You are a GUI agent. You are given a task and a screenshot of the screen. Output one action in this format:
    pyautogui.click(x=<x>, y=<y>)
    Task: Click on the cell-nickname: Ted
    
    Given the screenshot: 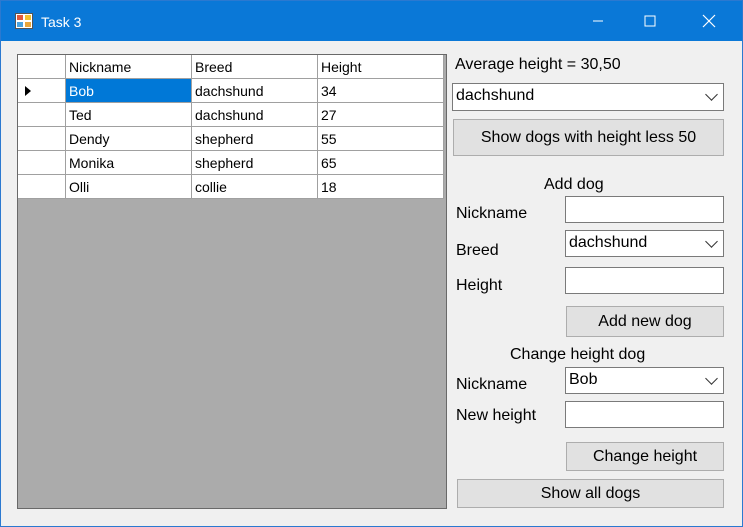 What is the action you would take?
    pyautogui.click(x=128, y=114)
    